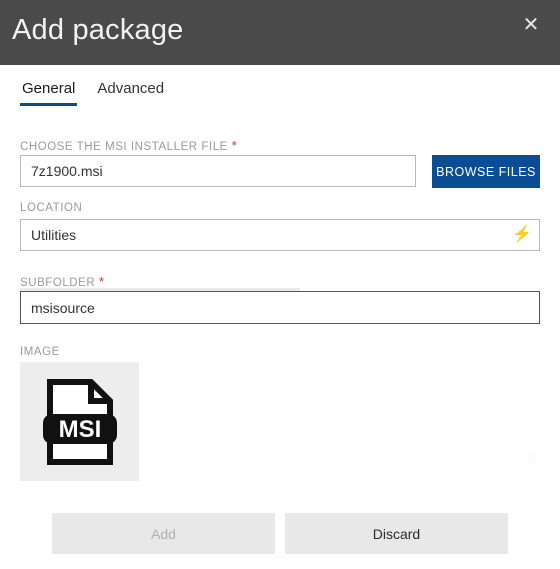 Image resolution: width=560 pixels, height=569 pixels. I want to click on location-label-text: LOCATION, so click(51, 208).